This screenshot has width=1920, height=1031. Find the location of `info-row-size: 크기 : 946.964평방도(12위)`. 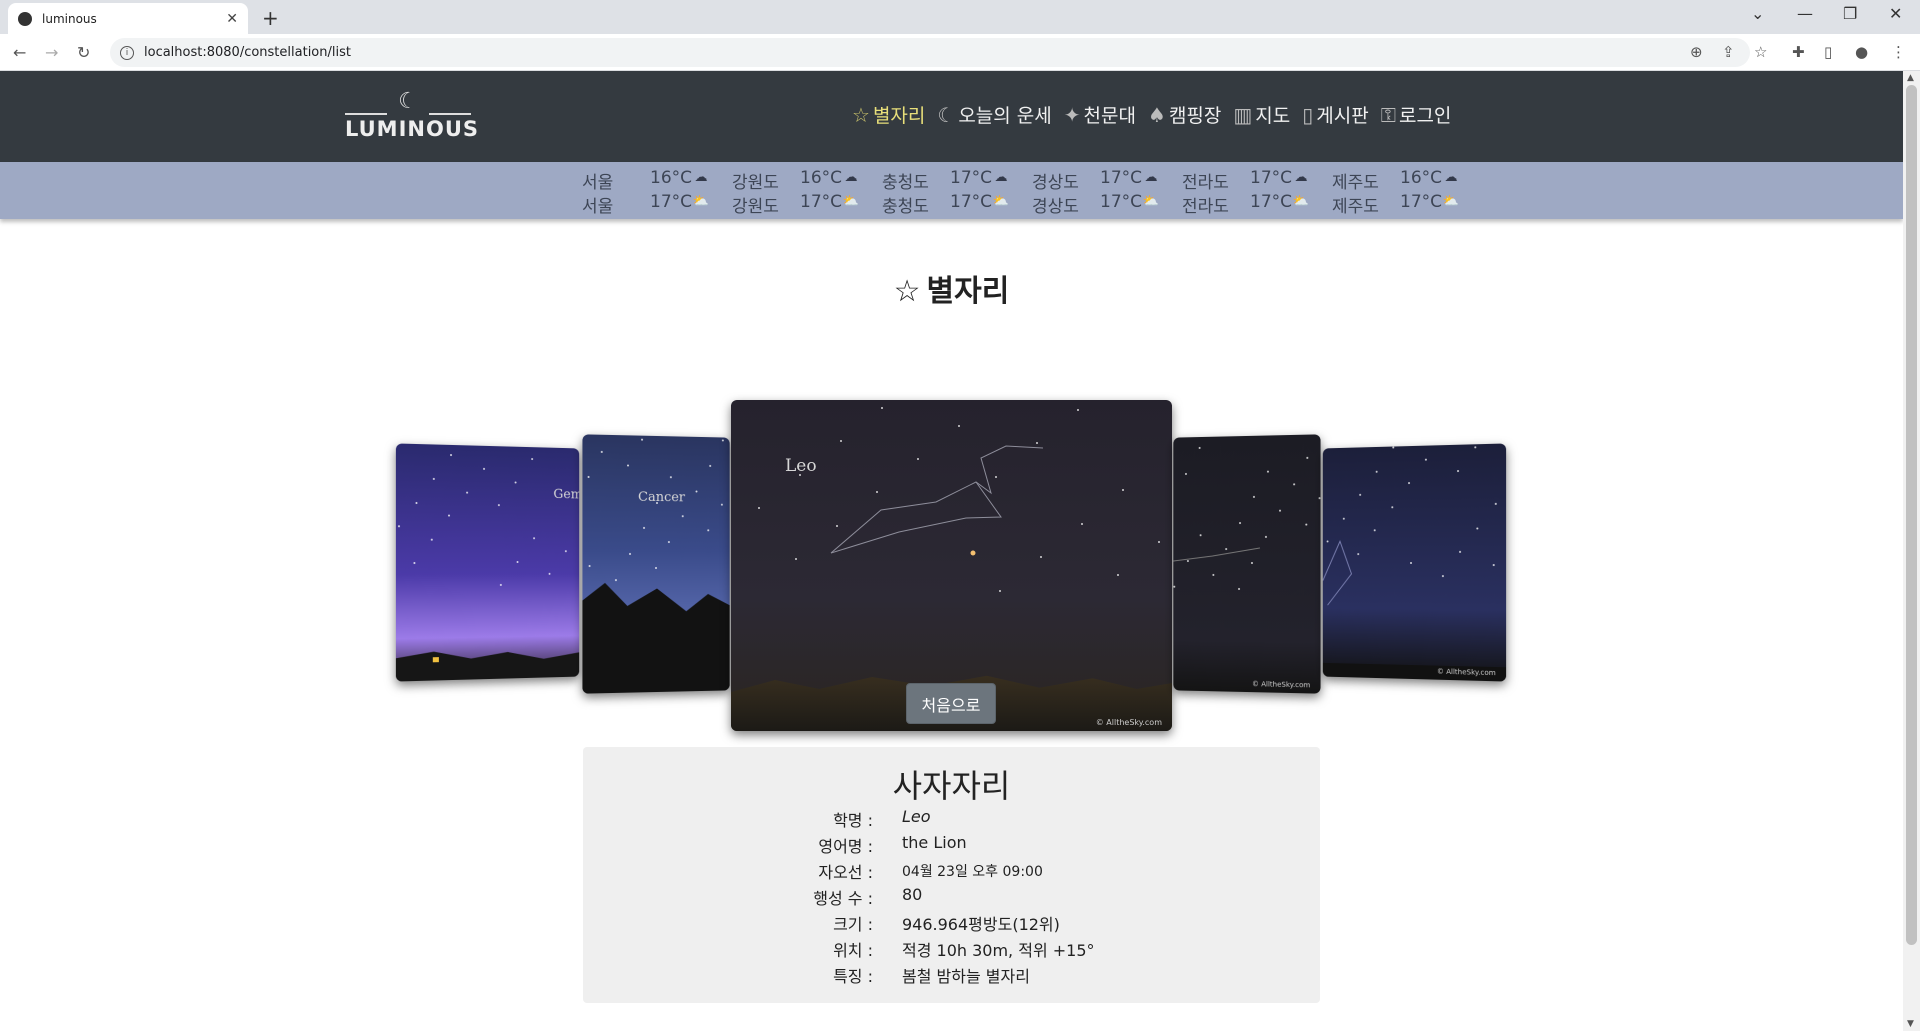

info-row-size: 크기 : 946.964평방도(12위) is located at coordinates (951, 923).